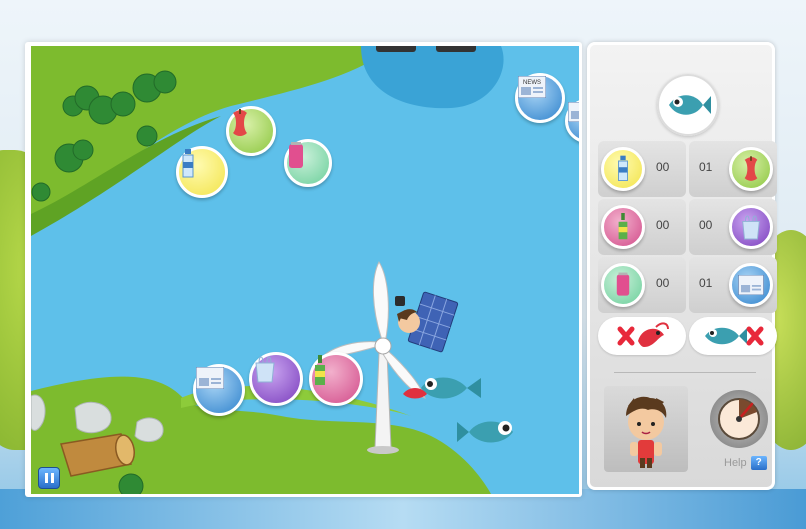 This screenshot has height=529, width=806. I want to click on counter-newspaper: 01, so click(733, 285).